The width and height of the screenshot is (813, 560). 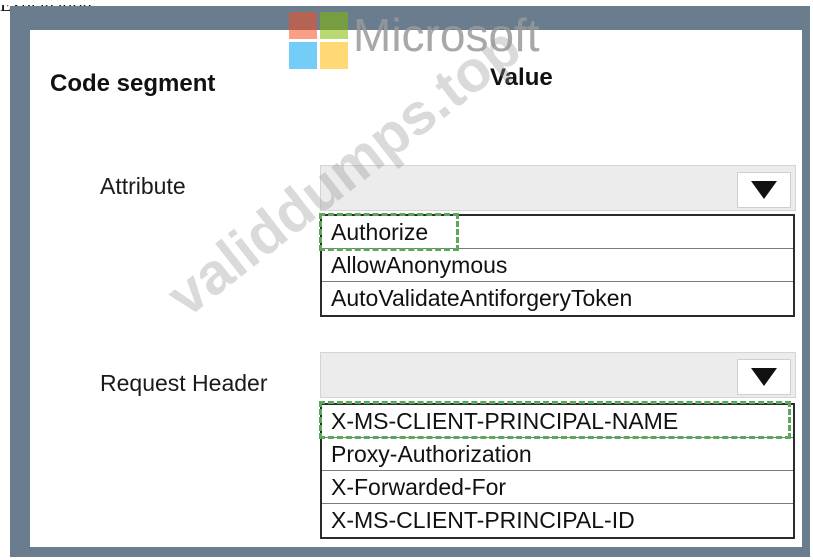 I want to click on attribute-option-authorize: Authorize, so click(x=557, y=232).